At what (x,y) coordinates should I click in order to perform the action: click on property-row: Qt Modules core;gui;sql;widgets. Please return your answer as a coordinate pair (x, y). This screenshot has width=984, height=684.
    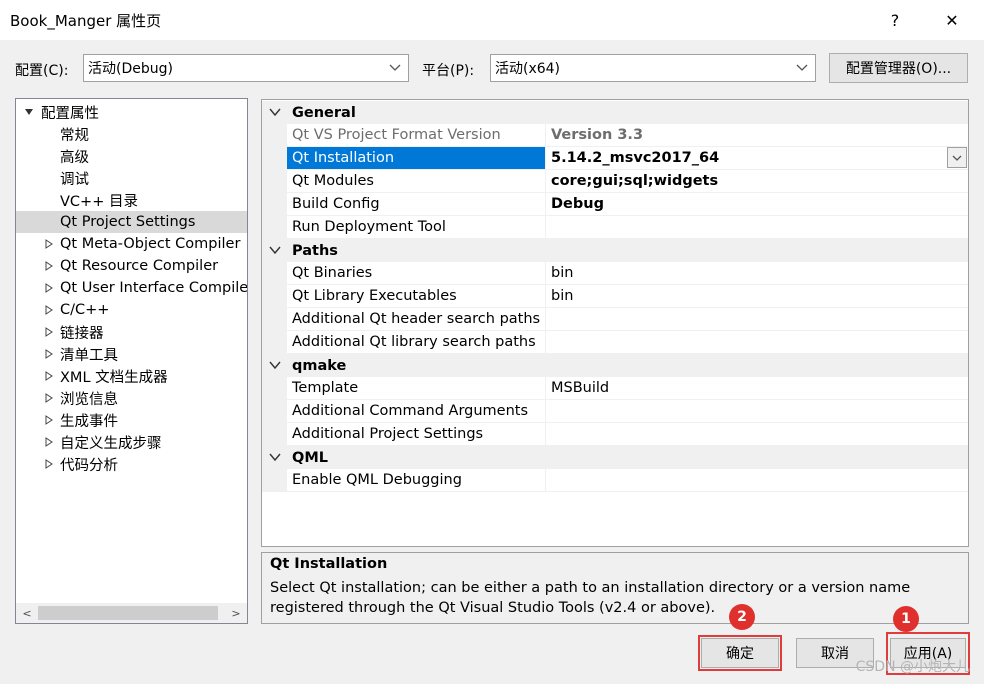
    Looking at the image, I should click on (615, 181).